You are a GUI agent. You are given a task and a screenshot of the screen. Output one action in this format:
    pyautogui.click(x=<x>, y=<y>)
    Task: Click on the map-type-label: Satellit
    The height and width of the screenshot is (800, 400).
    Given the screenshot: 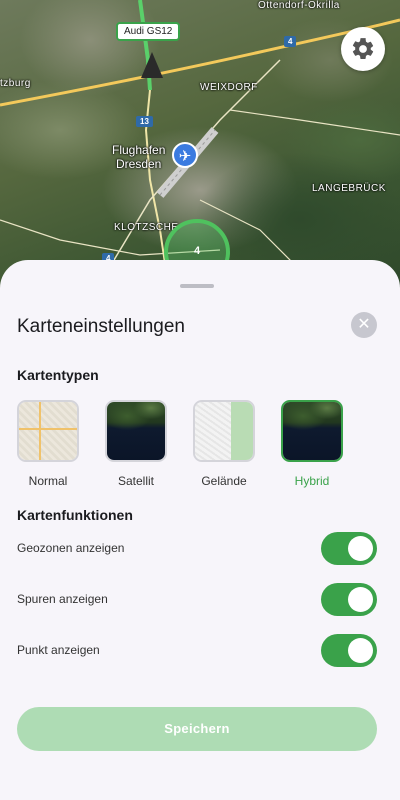 What is the action you would take?
    pyautogui.click(x=136, y=481)
    